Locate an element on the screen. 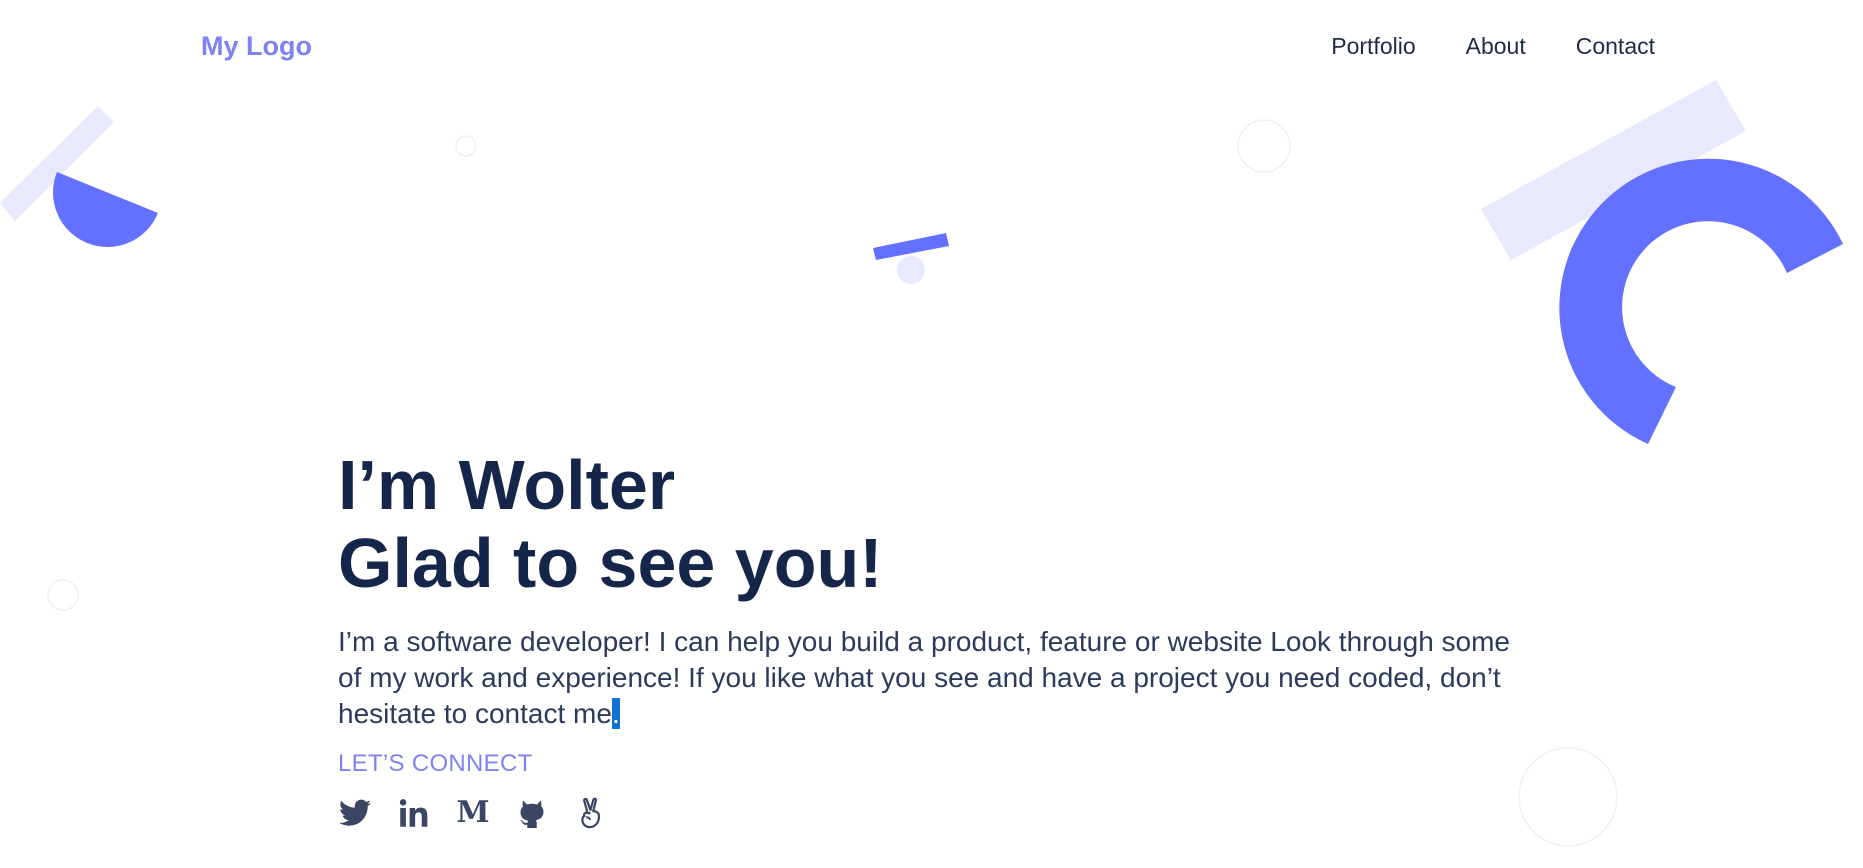 This screenshot has width=1863, height=868. hero-title-line2: Glad to see you! is located at coordinates (610, 563).